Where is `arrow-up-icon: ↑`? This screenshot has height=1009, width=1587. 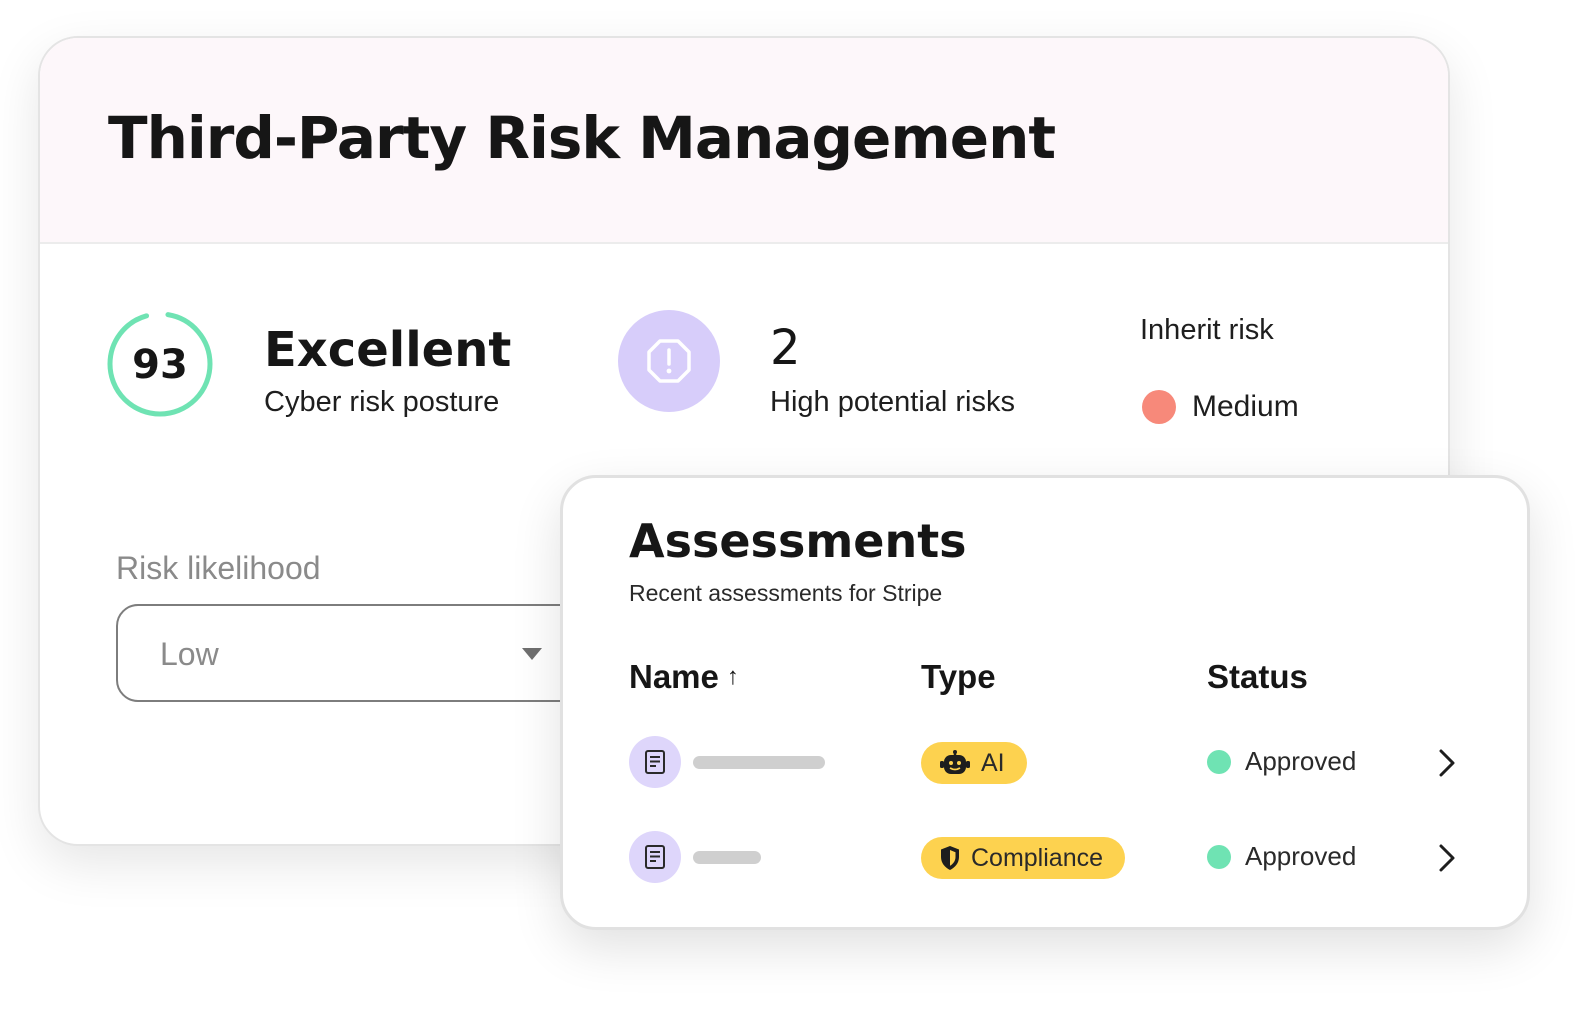 arrow-up-icon: ↑ is located at coordinates (732, 676).